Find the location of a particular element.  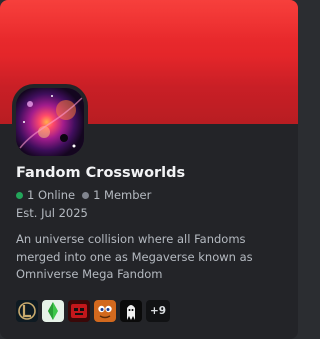

league-of-legends-logo-icon is located at coordinates (27, 311).